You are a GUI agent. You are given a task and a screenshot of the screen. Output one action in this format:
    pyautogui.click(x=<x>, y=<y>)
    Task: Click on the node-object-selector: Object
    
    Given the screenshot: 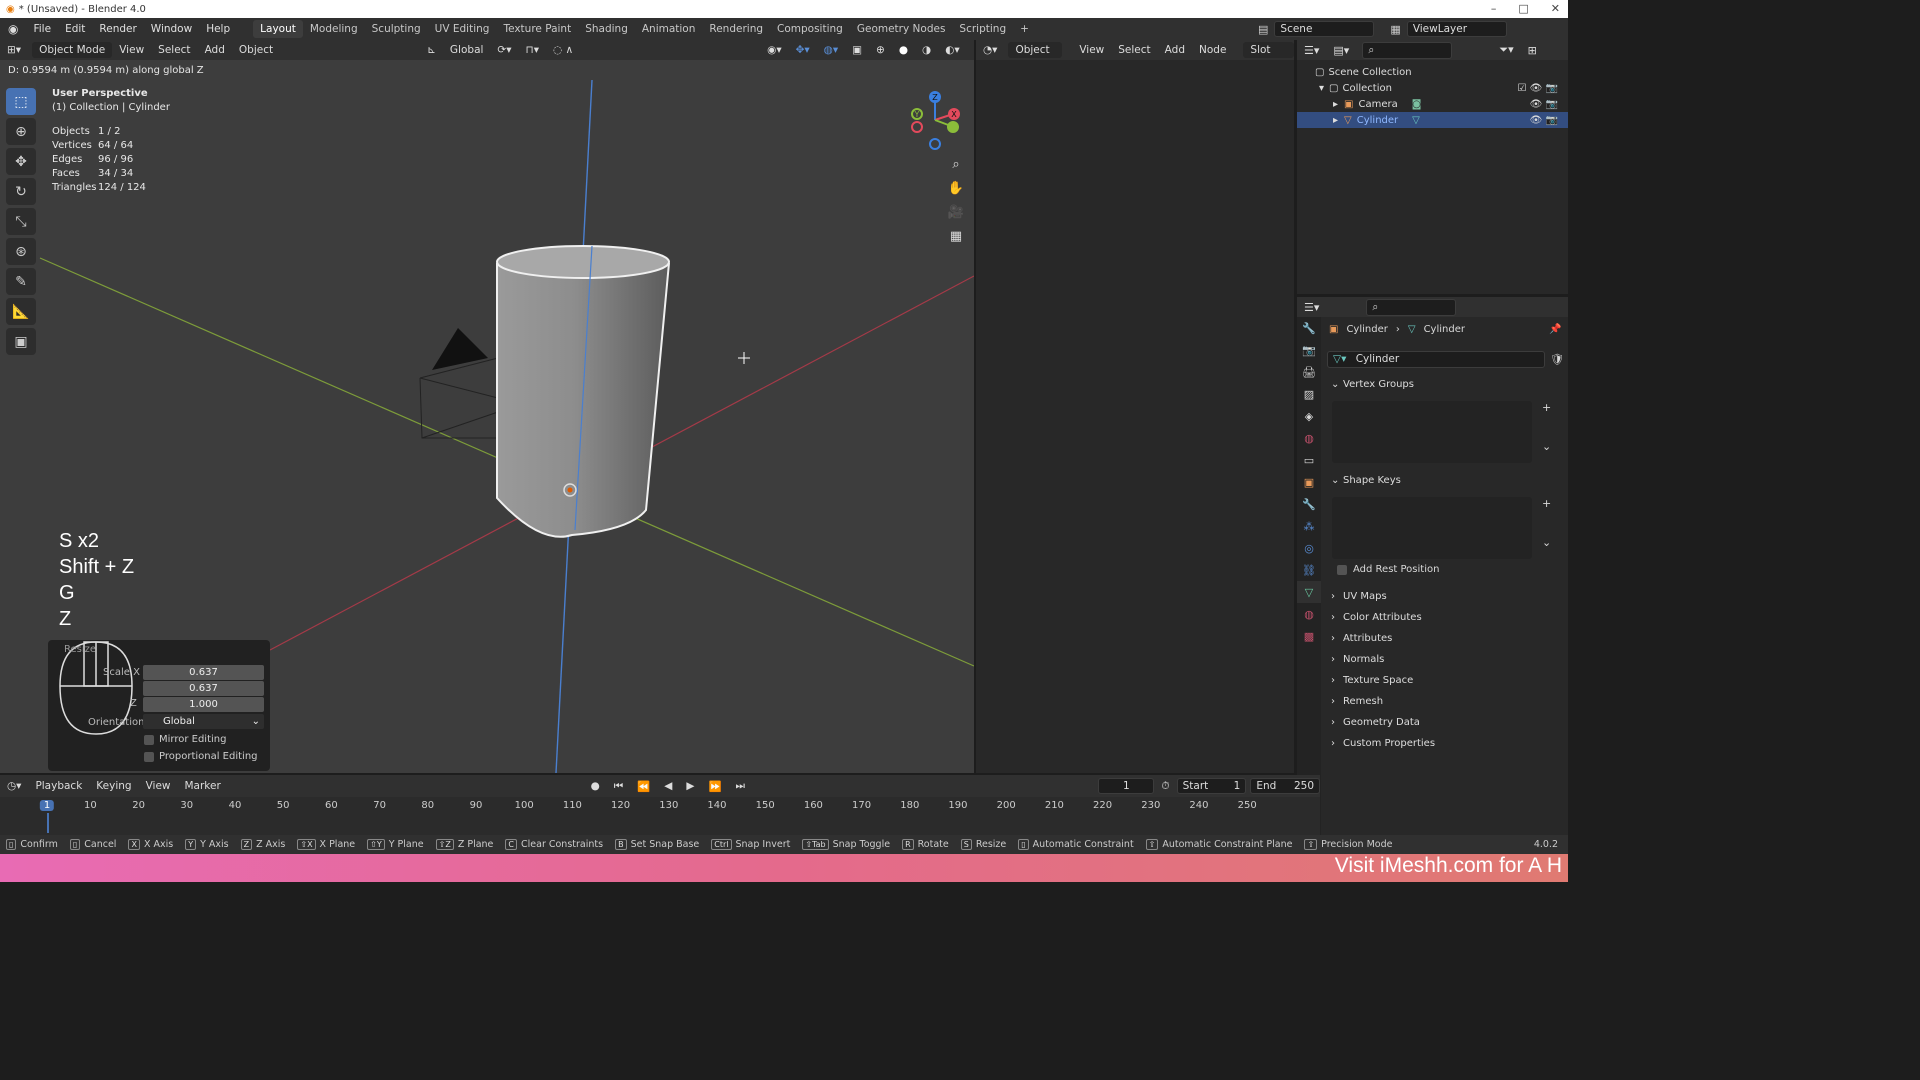 What is the action you would take?
    pyautogui.click(x=1035, y=50)
    